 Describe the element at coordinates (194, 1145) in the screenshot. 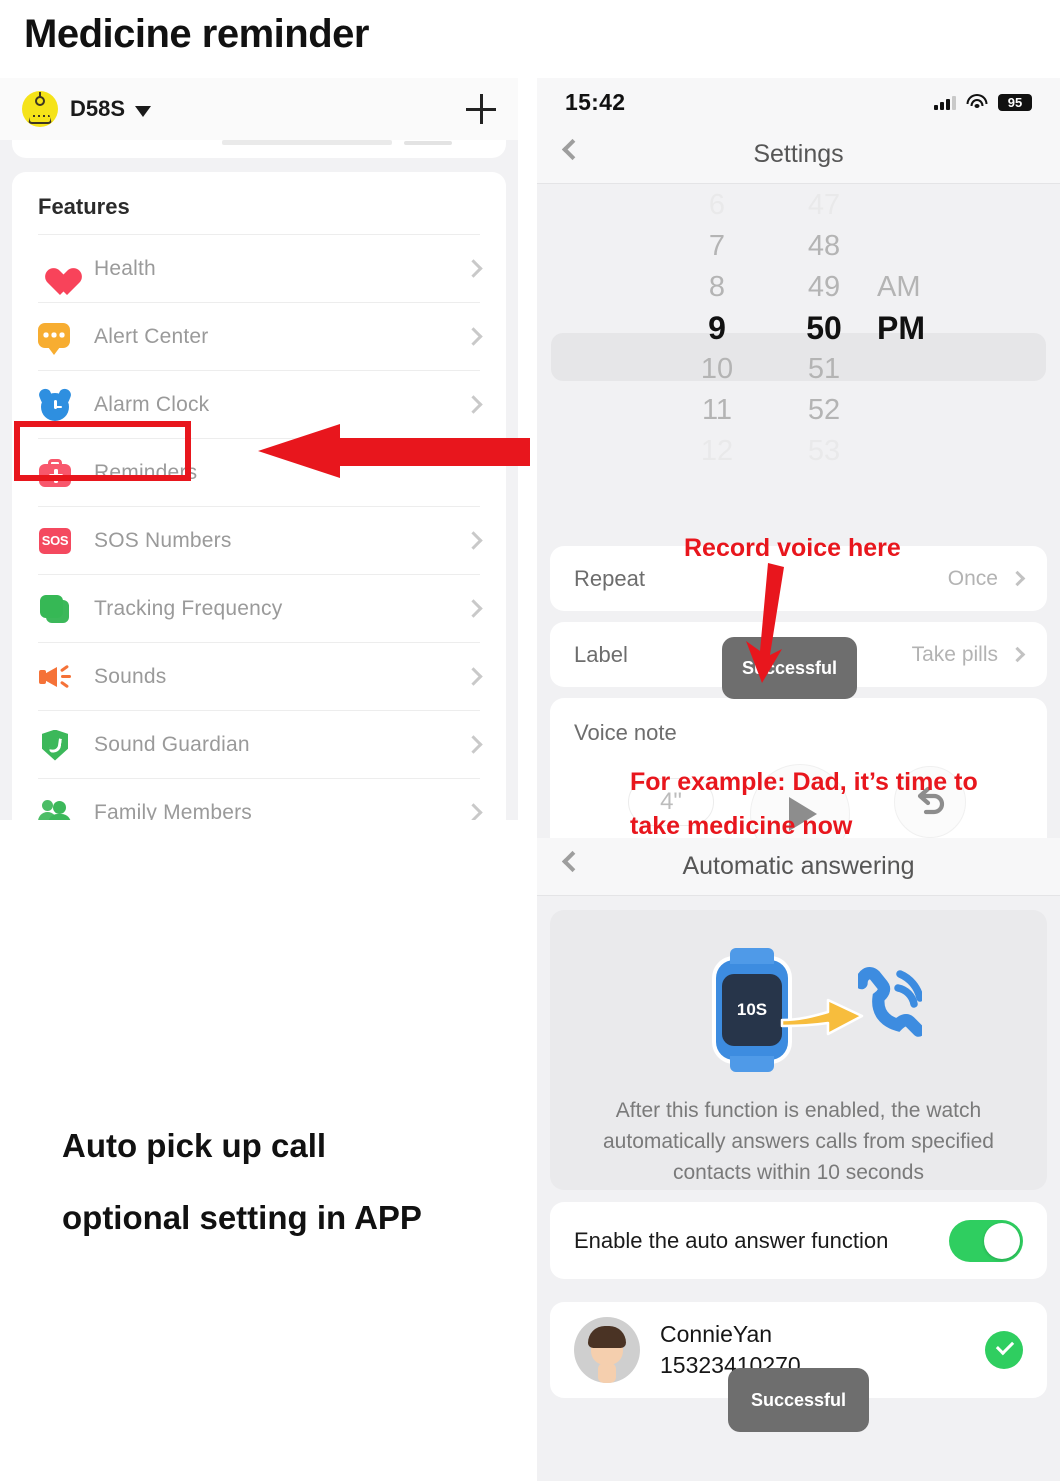

I see `caption-line-1: Auto pick up call` at that location.